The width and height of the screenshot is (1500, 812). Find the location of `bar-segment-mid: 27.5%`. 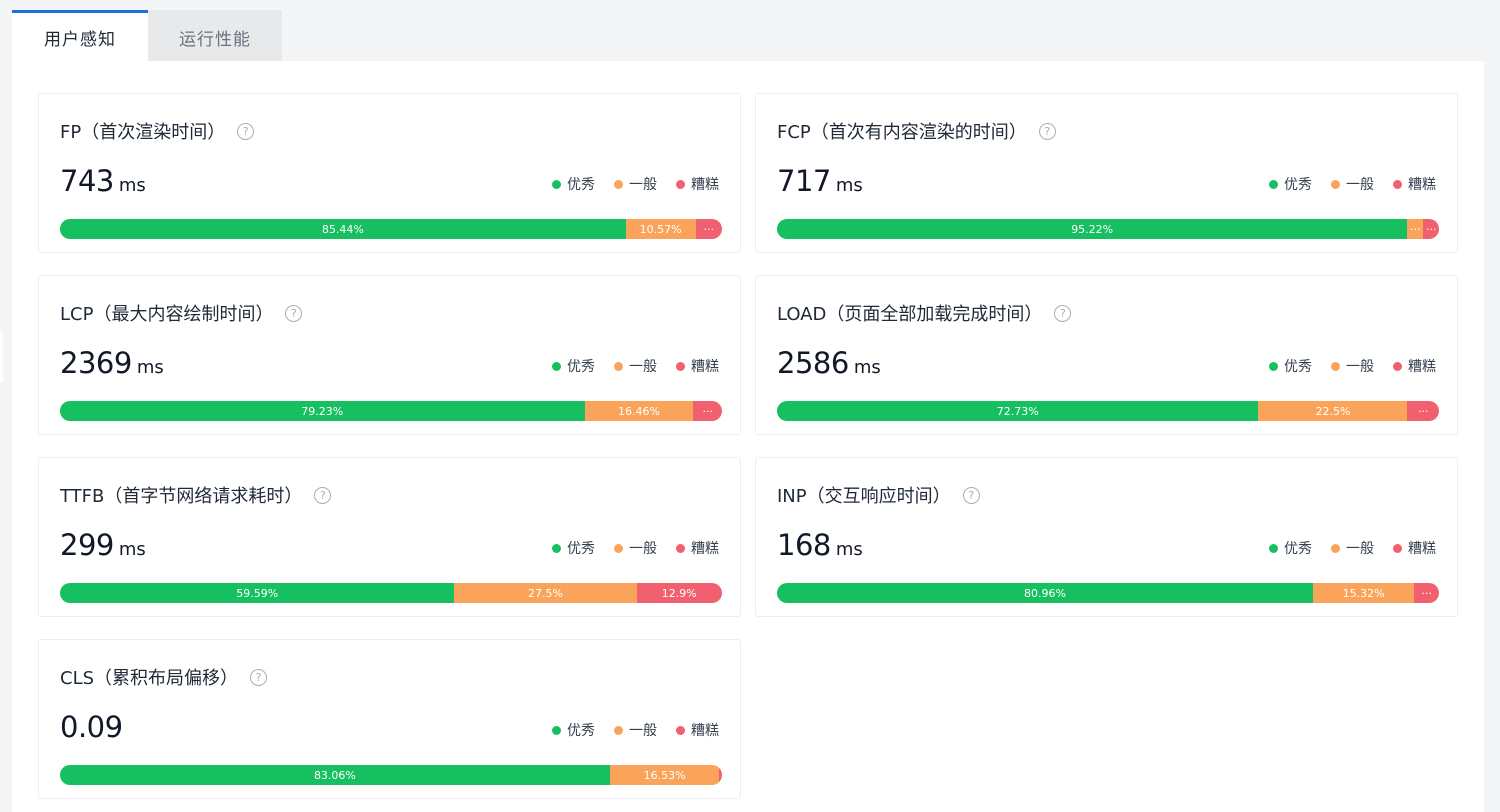

bar-segment-mid: 27.5% is located at coordinates (545, 593).